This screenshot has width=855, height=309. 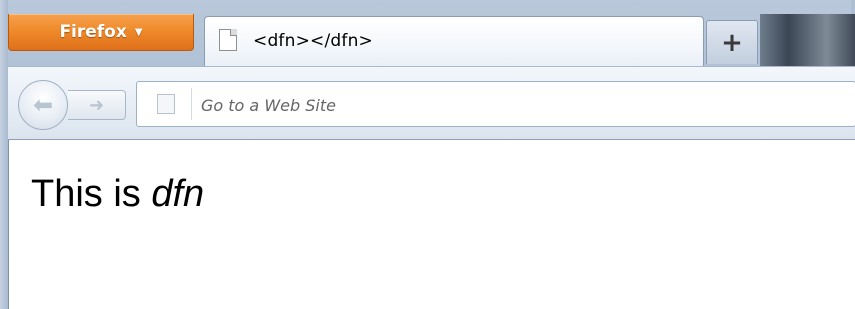 I want to click on paragraph-text: This is, so click(x=91, y=194).